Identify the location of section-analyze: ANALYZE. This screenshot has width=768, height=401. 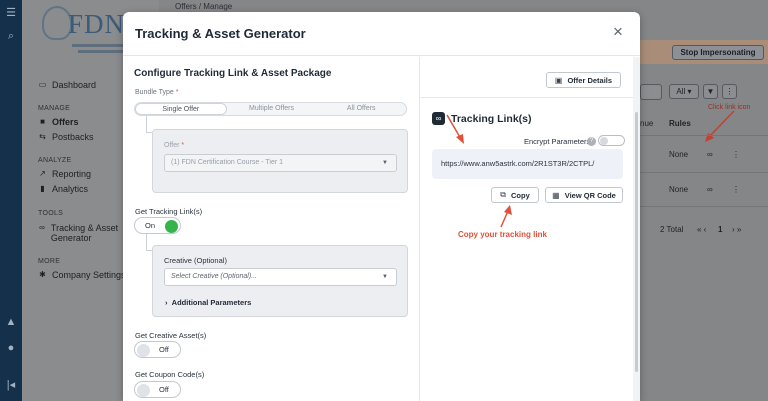
(55, 160).